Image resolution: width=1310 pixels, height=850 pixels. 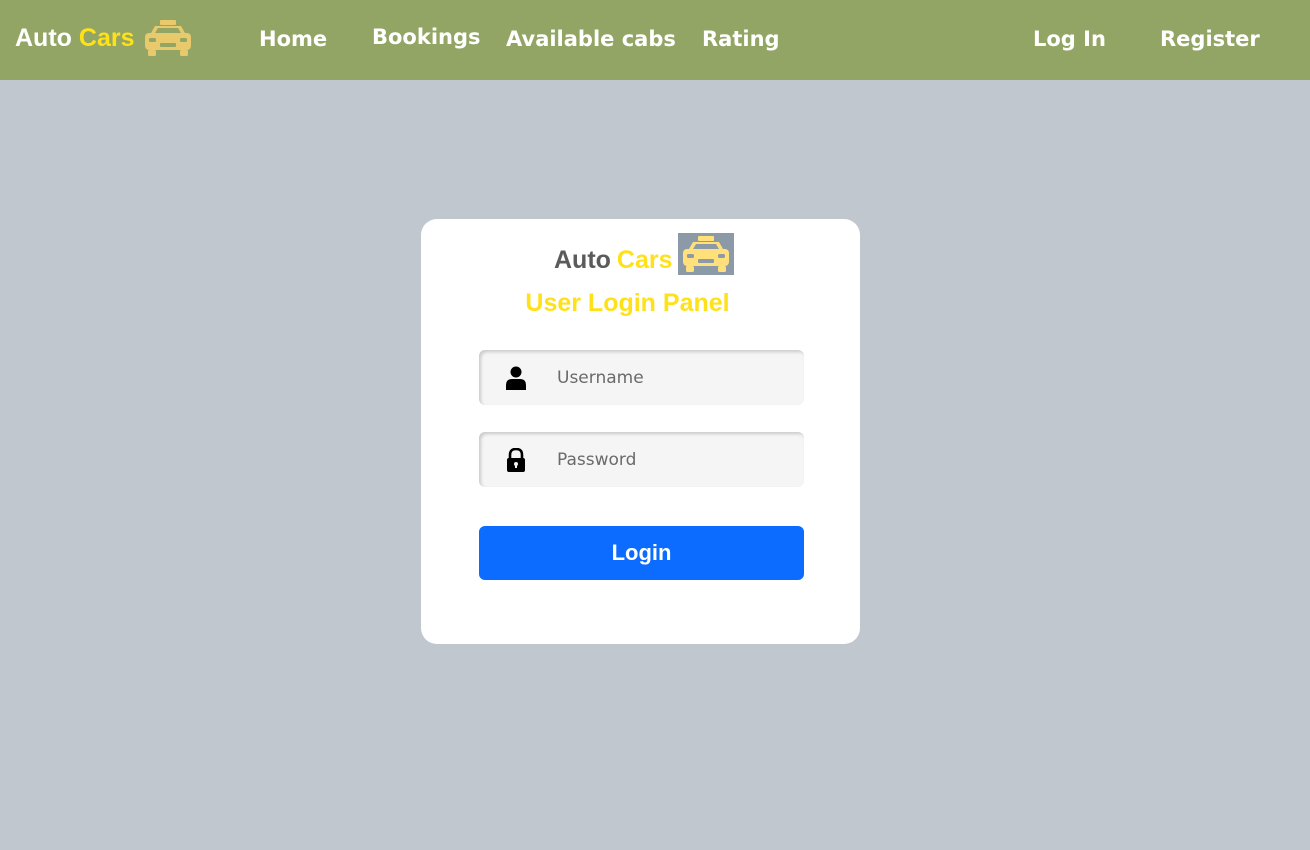 What do you see at coordinates (677, 377) in the screenshot?
I see `username-input` at bounding box center [677, 377].